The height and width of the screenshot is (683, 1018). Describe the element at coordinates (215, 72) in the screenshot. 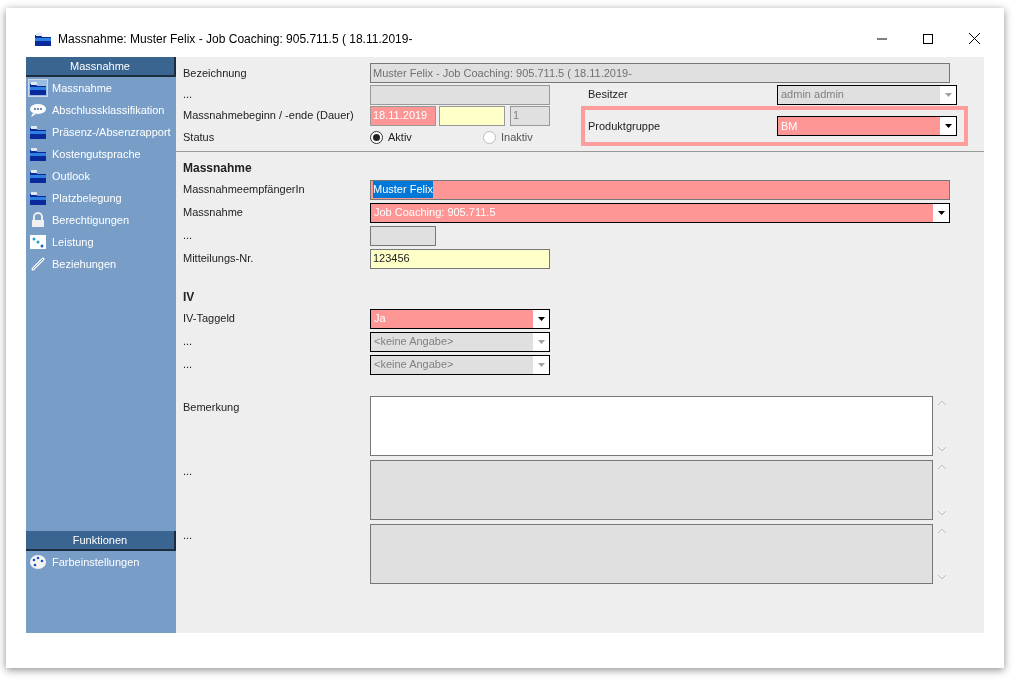

I see `field-label: Bezeichnung` at that location.